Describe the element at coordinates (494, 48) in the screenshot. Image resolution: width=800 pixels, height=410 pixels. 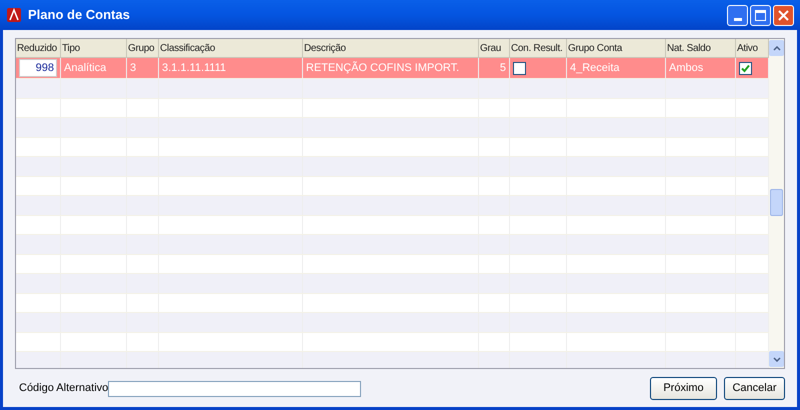
I see `column-header: Grau` at that location.